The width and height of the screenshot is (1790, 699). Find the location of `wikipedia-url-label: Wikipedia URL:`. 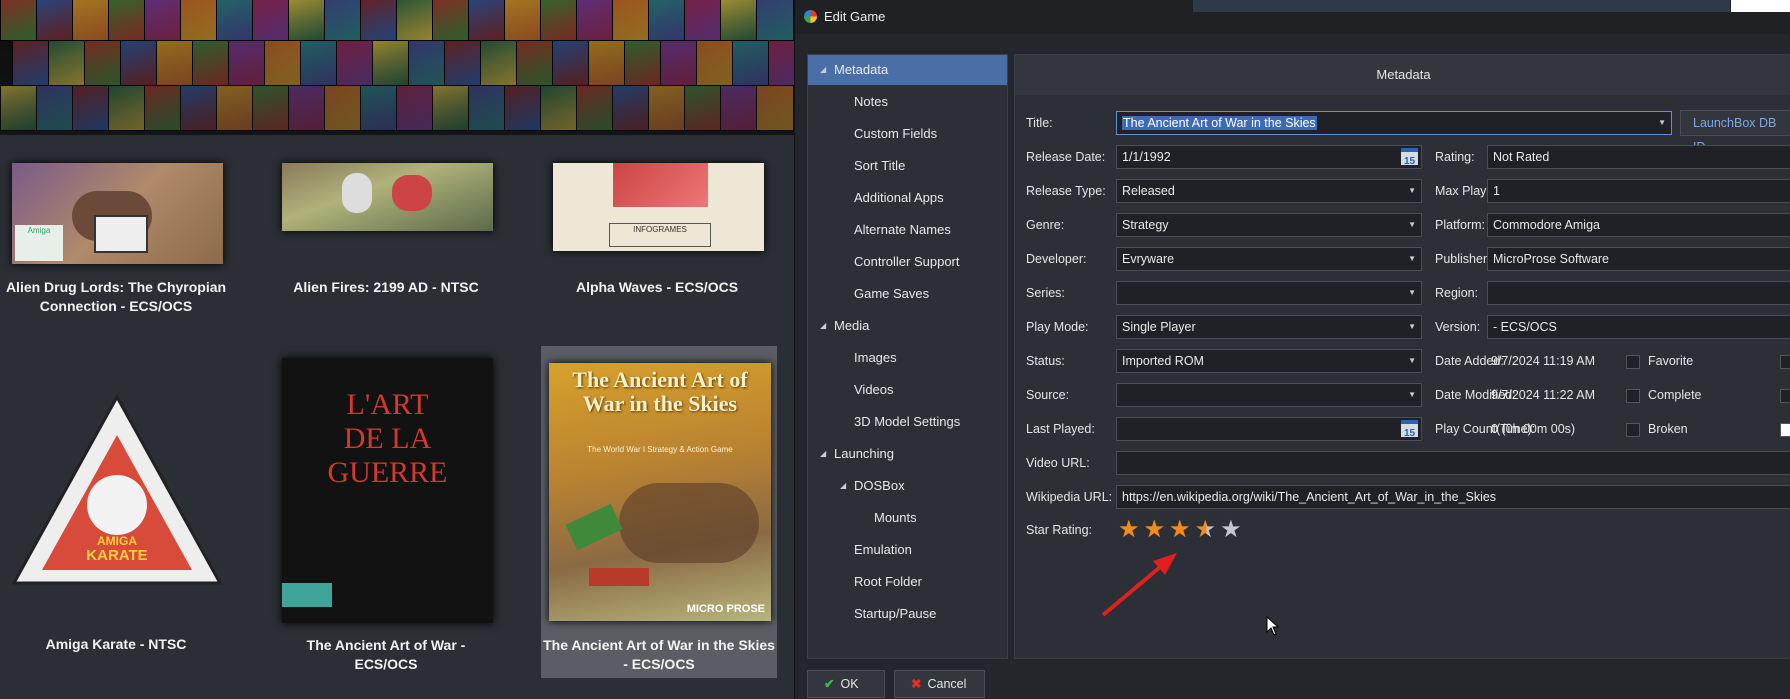

wikipedia-url-label: Wikipedia URL: is located at coordinates (1069, 497).